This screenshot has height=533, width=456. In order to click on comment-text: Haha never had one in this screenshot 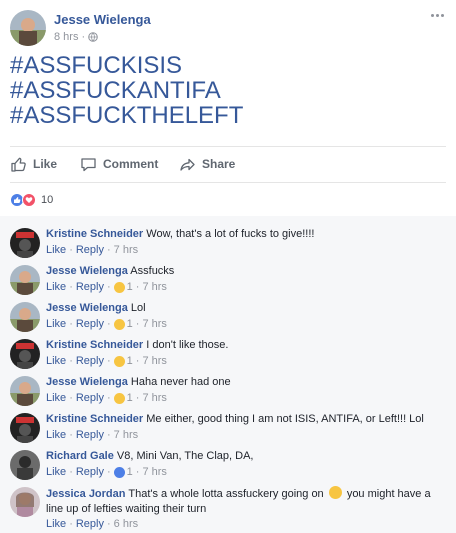, I will do `click(180, 382)`.